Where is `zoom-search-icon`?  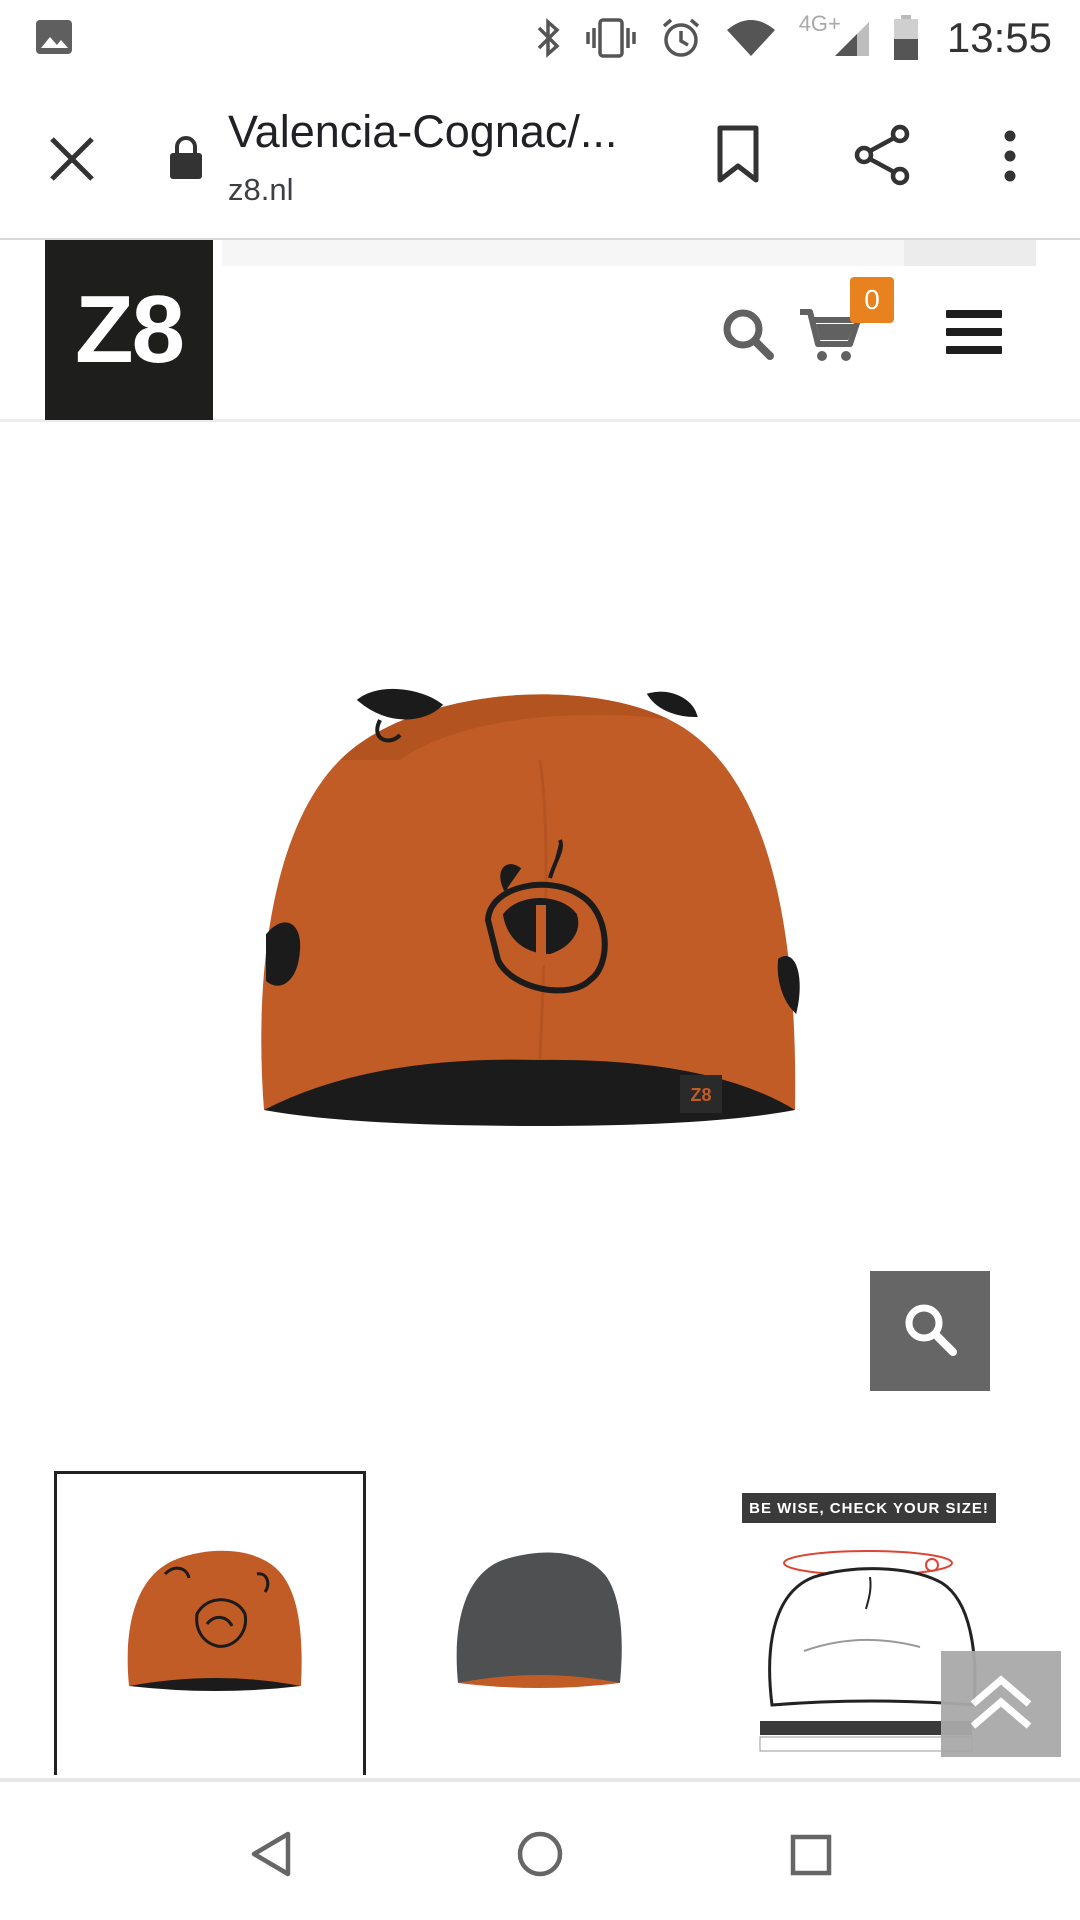 zoom-search-icon is located at coordinates (930, 1331).